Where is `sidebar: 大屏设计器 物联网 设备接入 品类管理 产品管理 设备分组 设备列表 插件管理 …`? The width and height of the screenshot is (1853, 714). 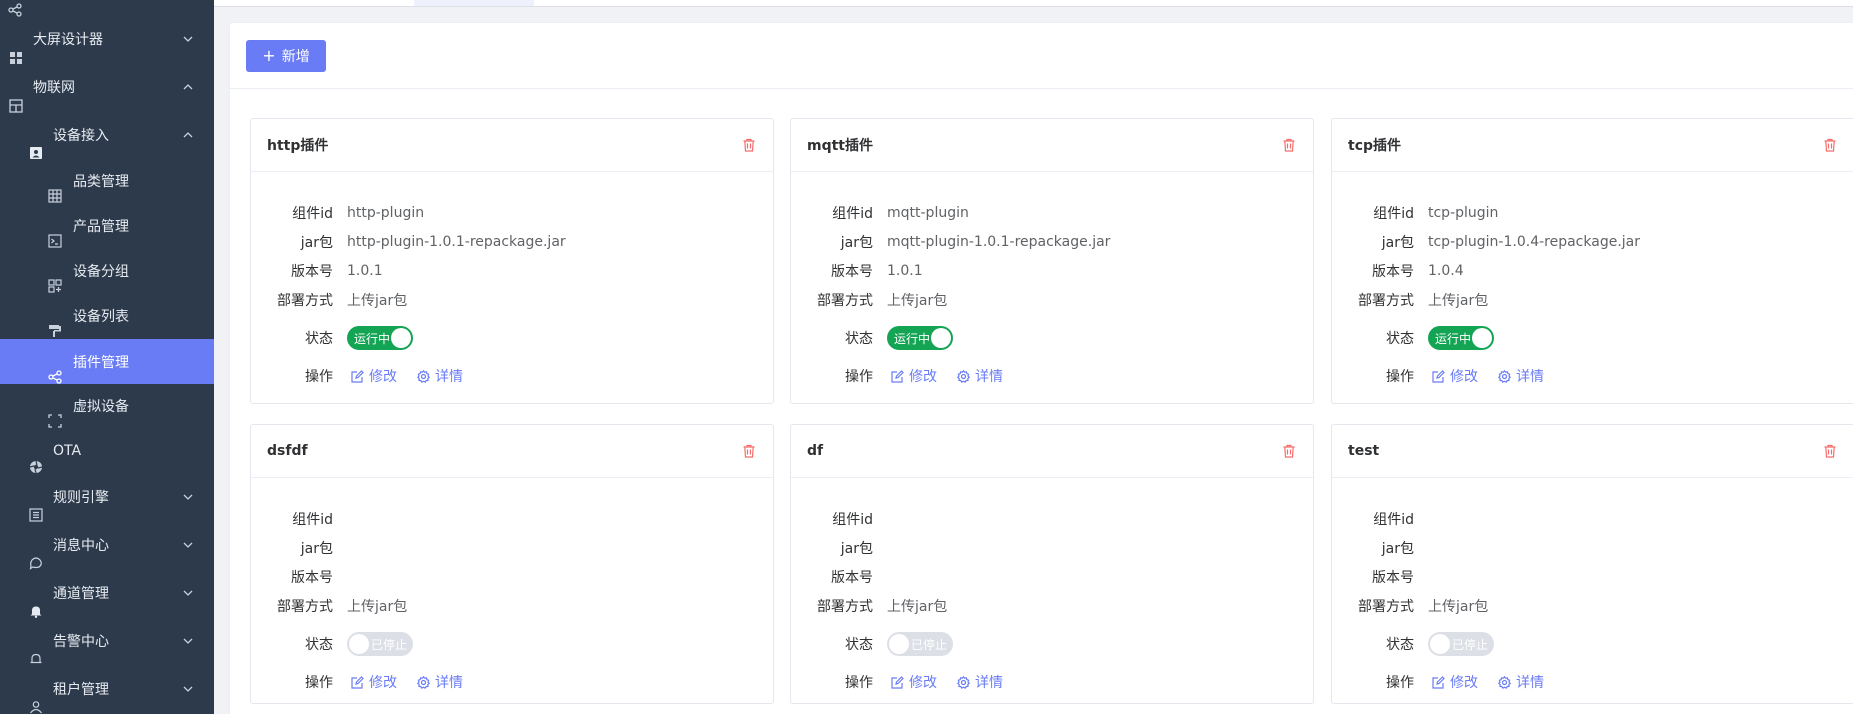
sidebar: 大屏设计器 物联网 设备接入 品类管理 产品管理 设备分组 设备列表 插件管理 … is located at coordinates (107, 357).